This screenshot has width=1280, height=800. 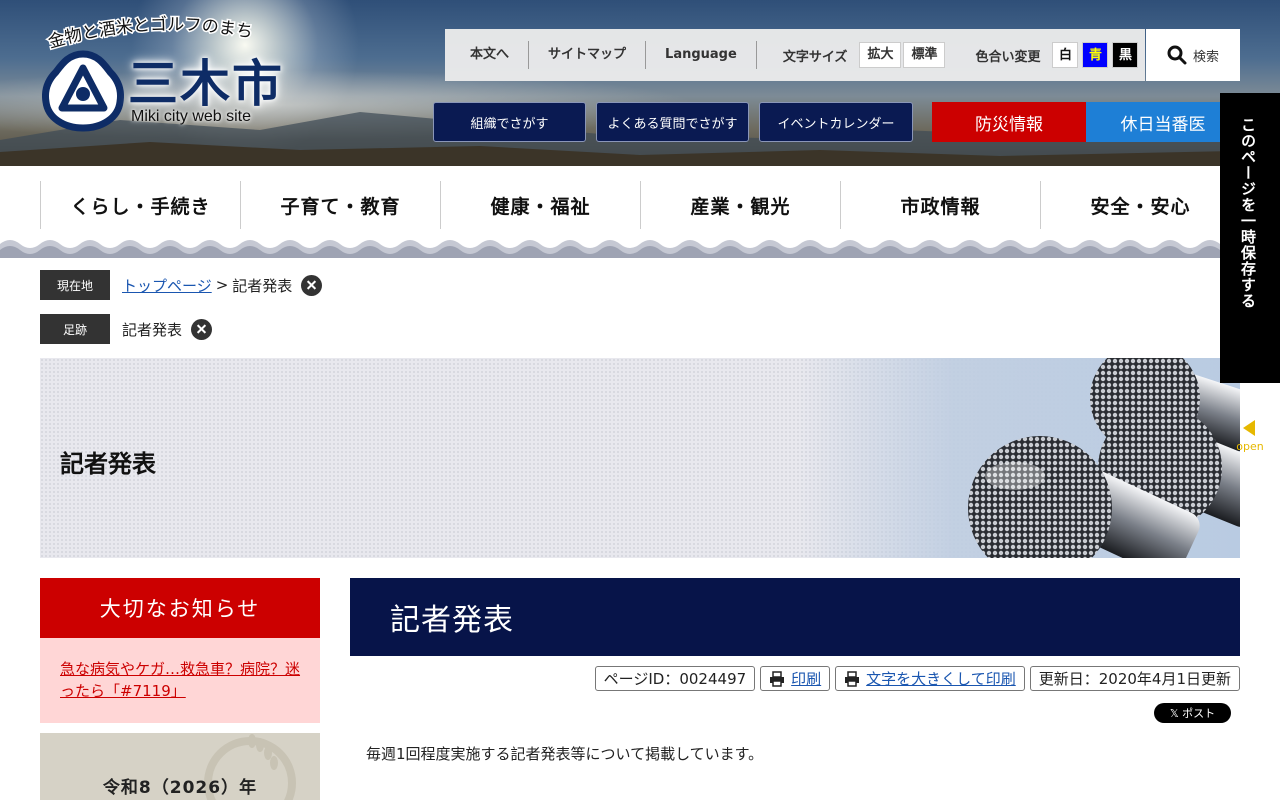 What do you see at coordinates (880, 55) in the screenshot?
I see `font-larger-button: 拡大` at bounding box center [880, 55].